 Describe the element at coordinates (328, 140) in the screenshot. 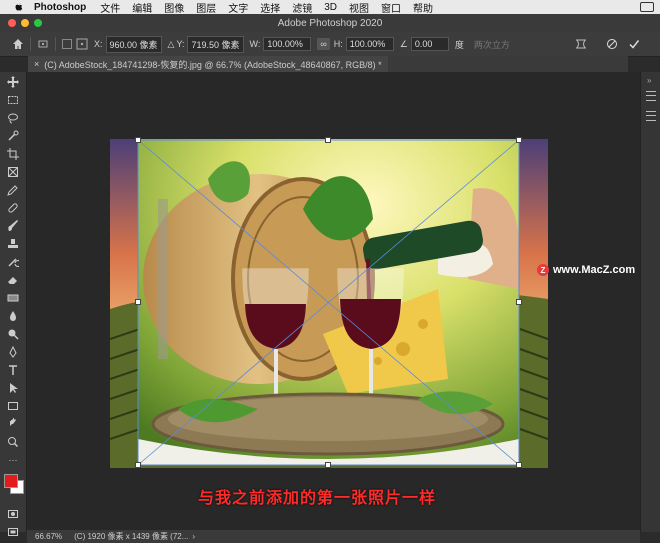

I see `transform-handle-top-center` at that location.